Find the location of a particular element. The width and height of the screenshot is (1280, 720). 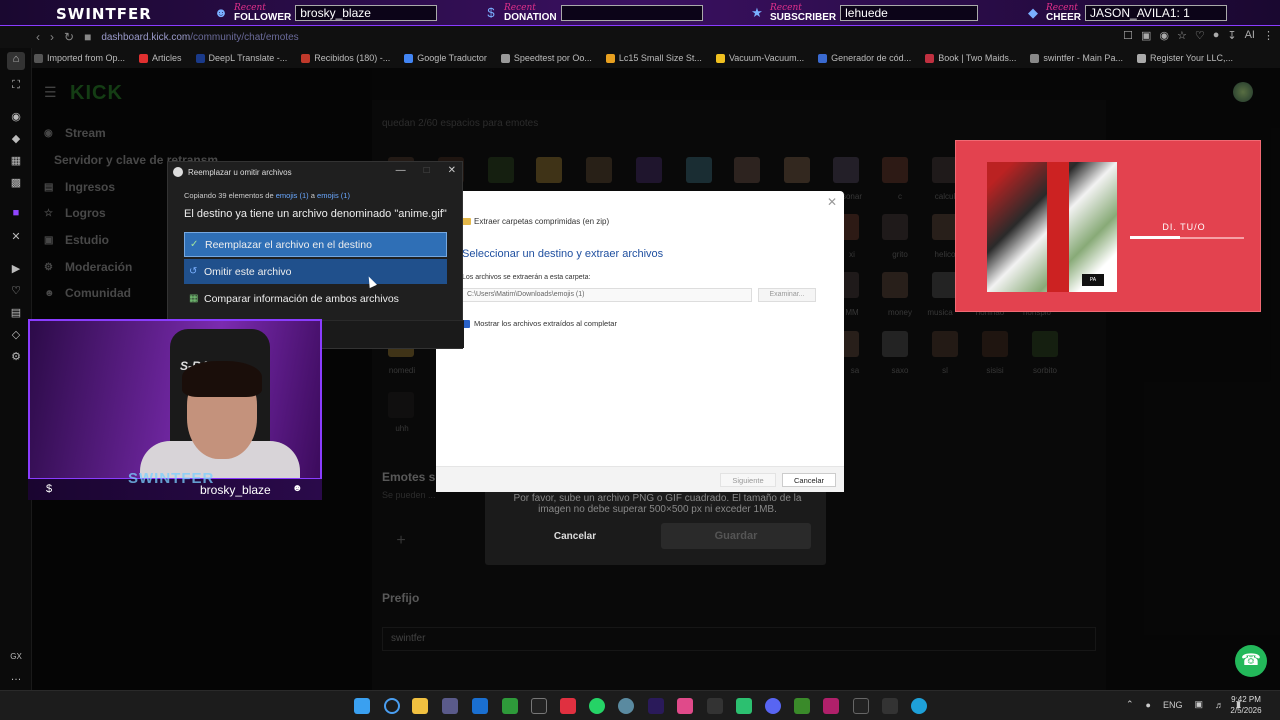

save-button: Guardar is located at coordinates (736, 536).